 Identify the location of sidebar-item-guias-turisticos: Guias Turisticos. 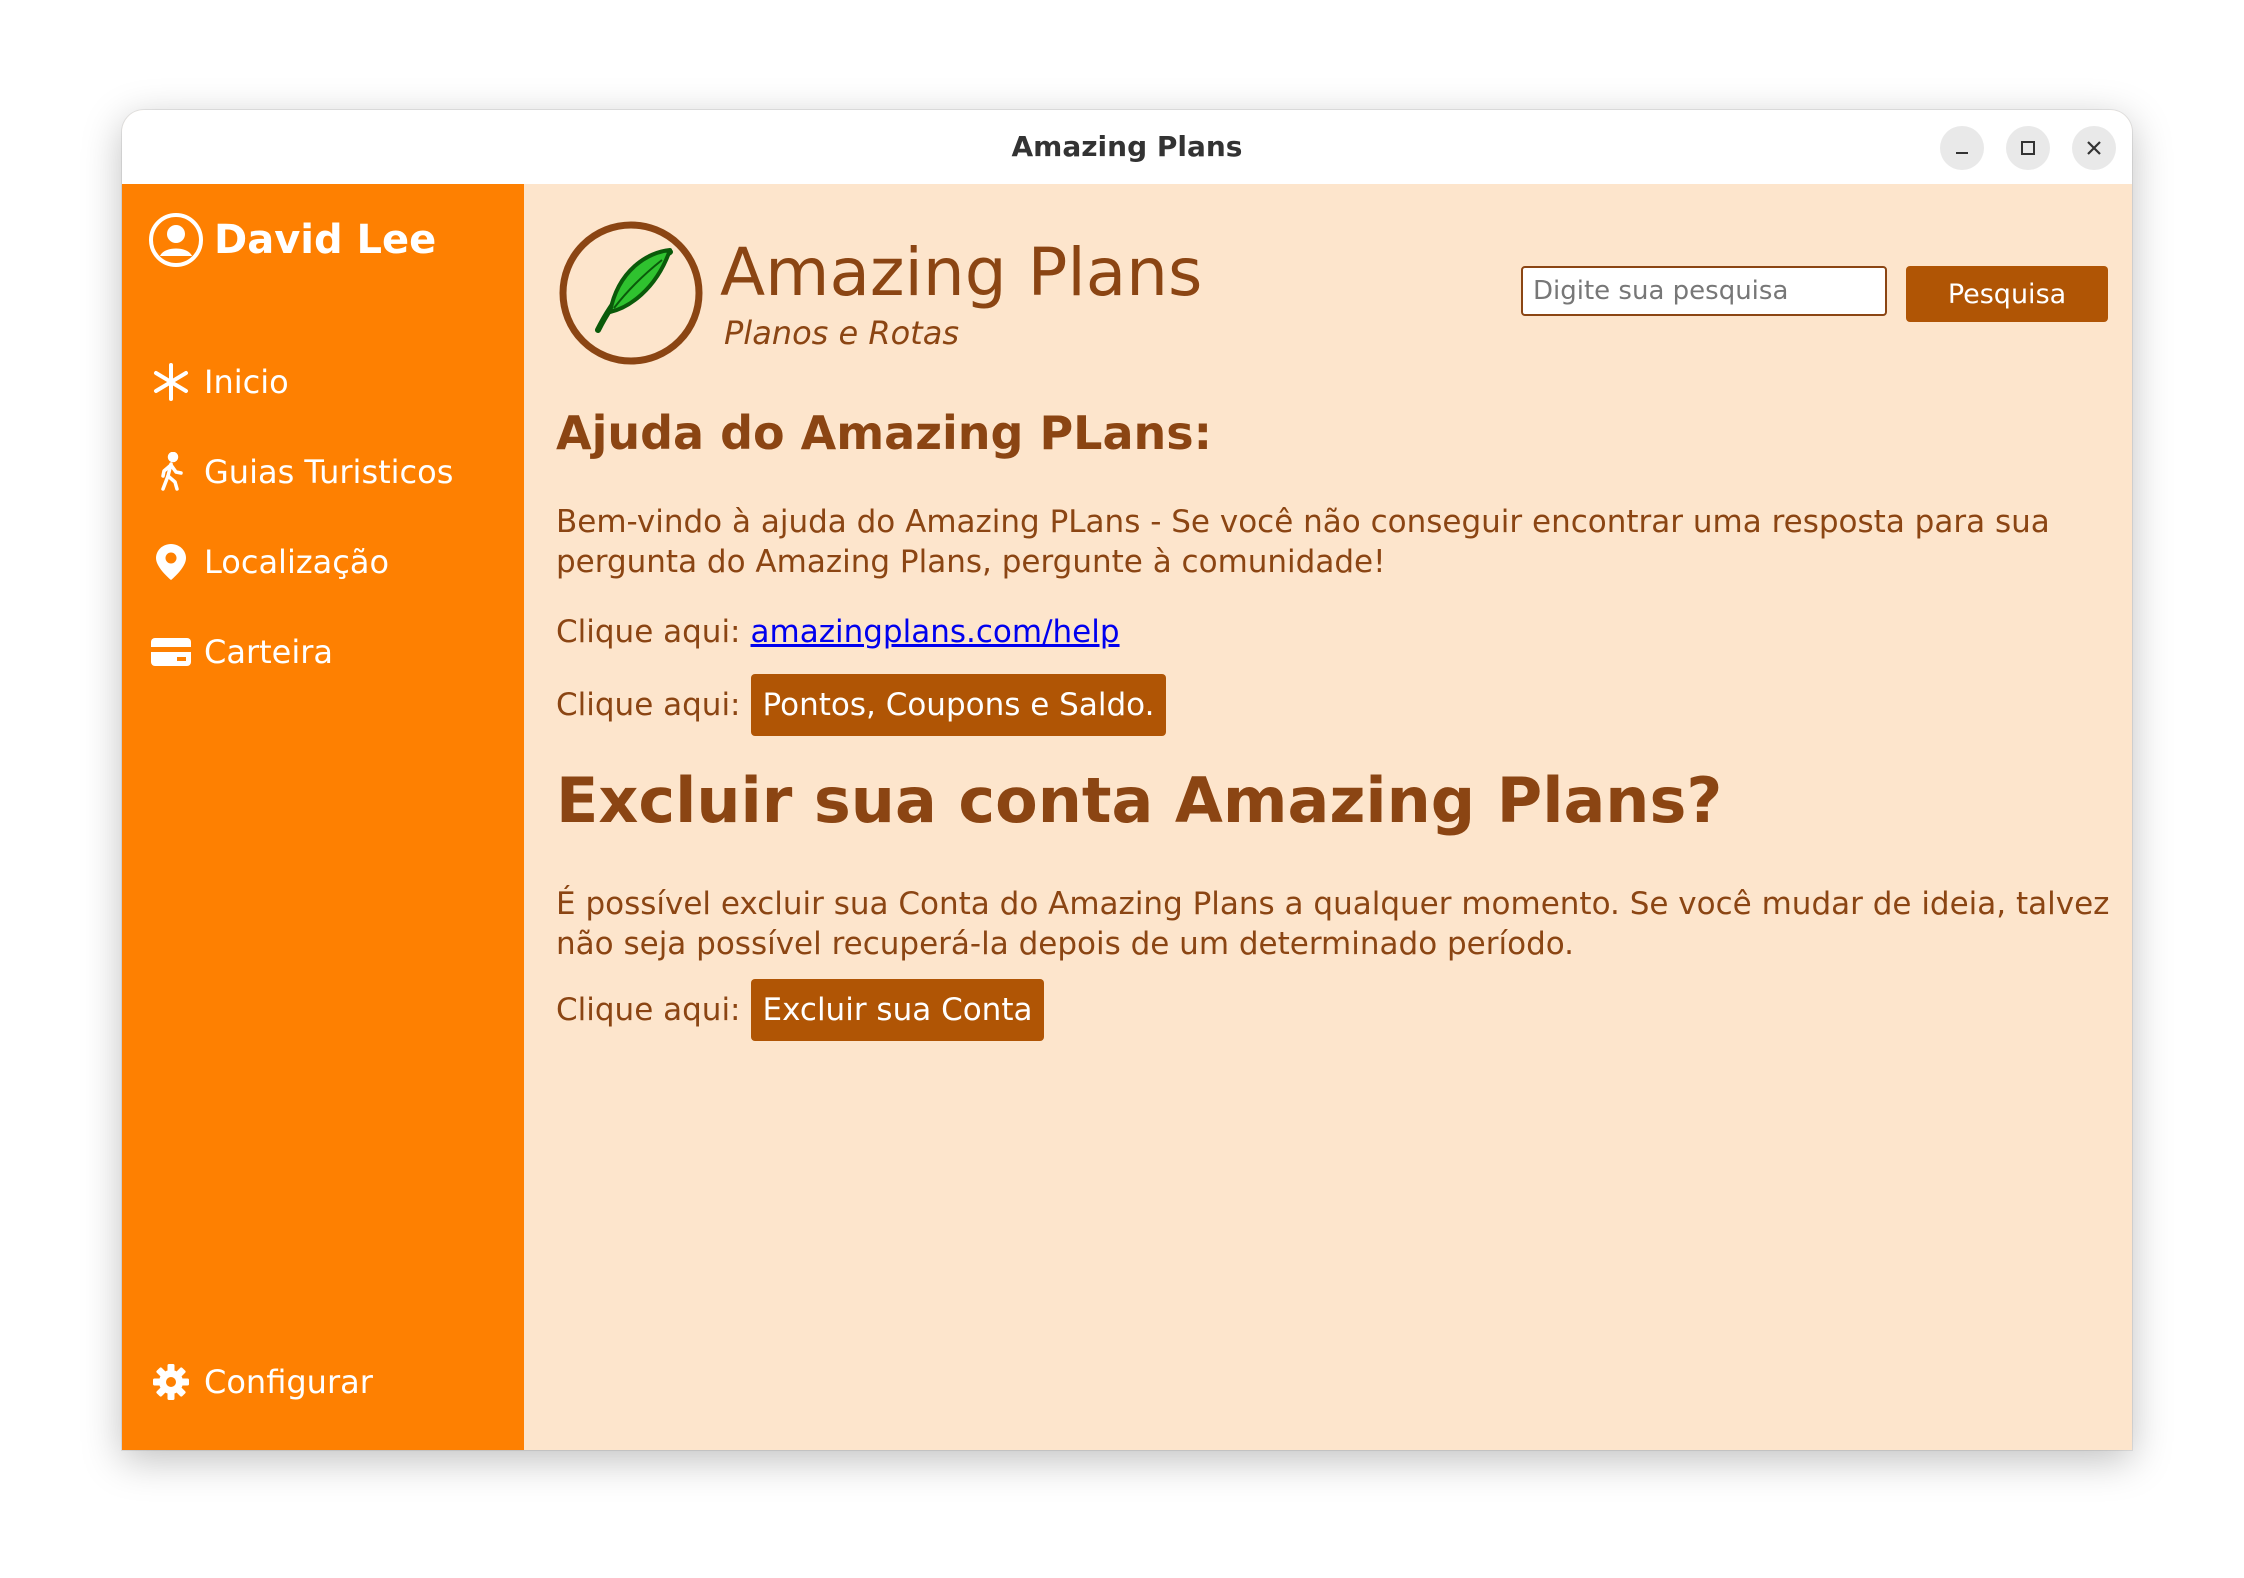
(301, 472).